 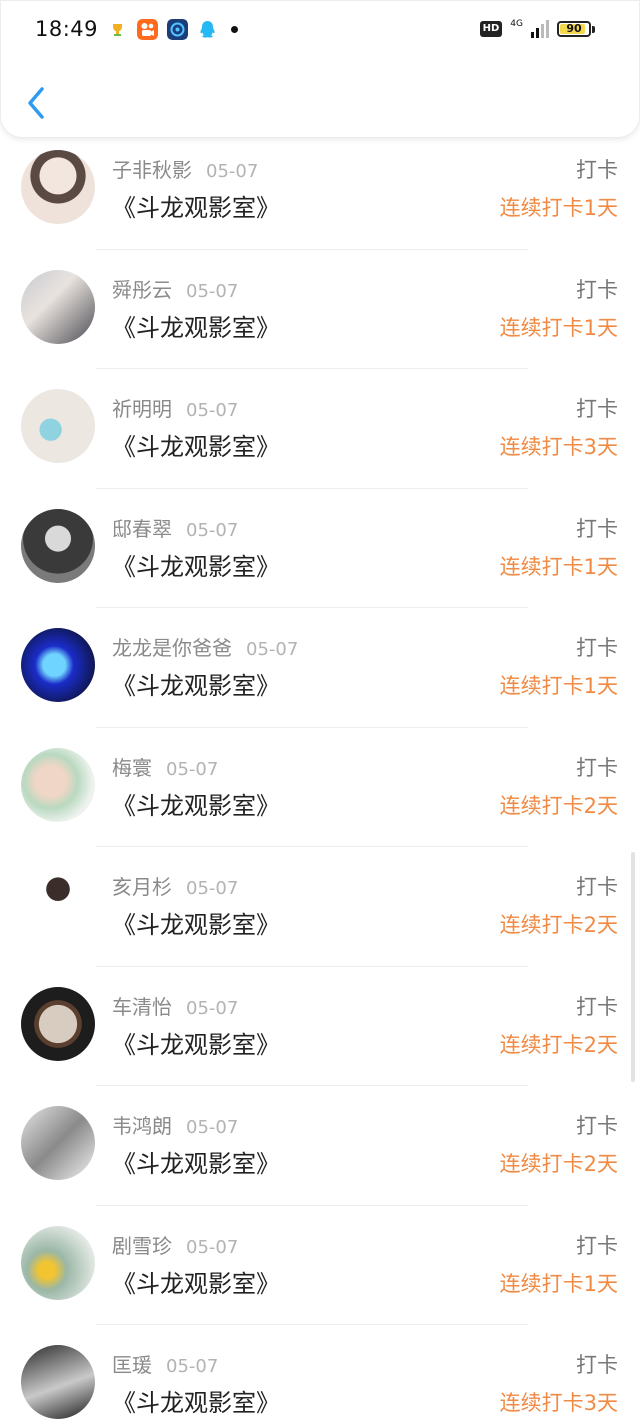 I want to click on trophy-app-icon, so click(x=117, y=29).